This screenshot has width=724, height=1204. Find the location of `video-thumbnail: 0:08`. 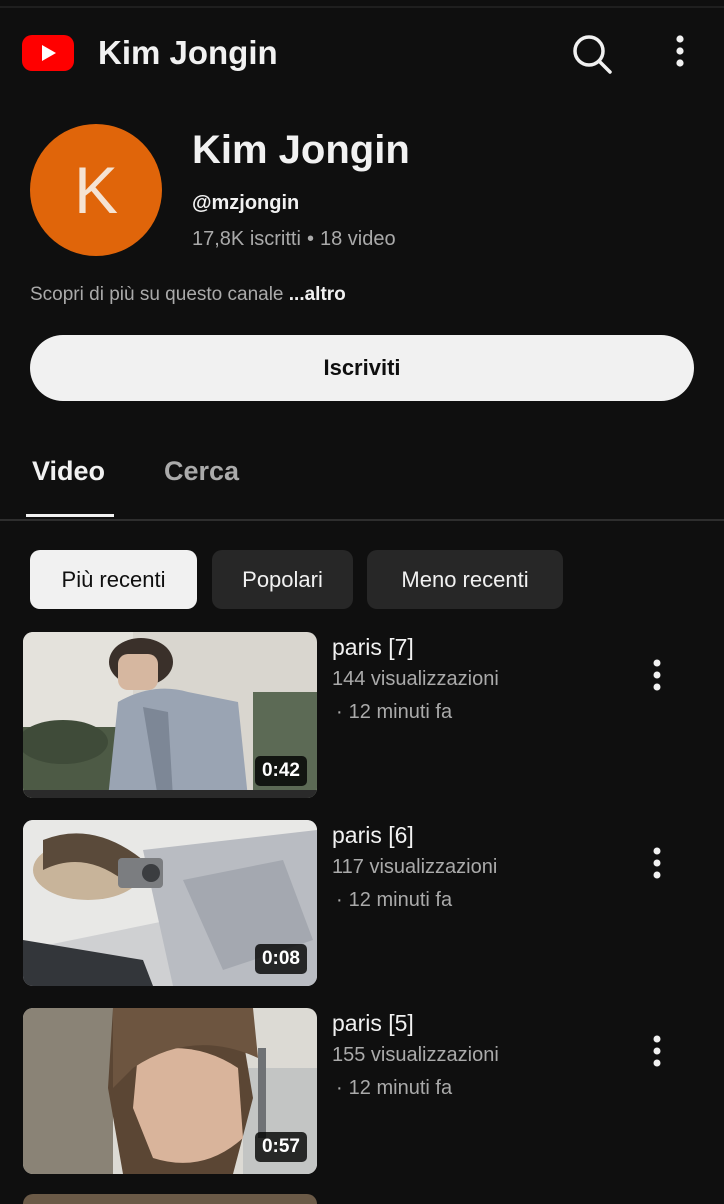

video-thumbnail: 0:08 is located at coordinates (170, 903).